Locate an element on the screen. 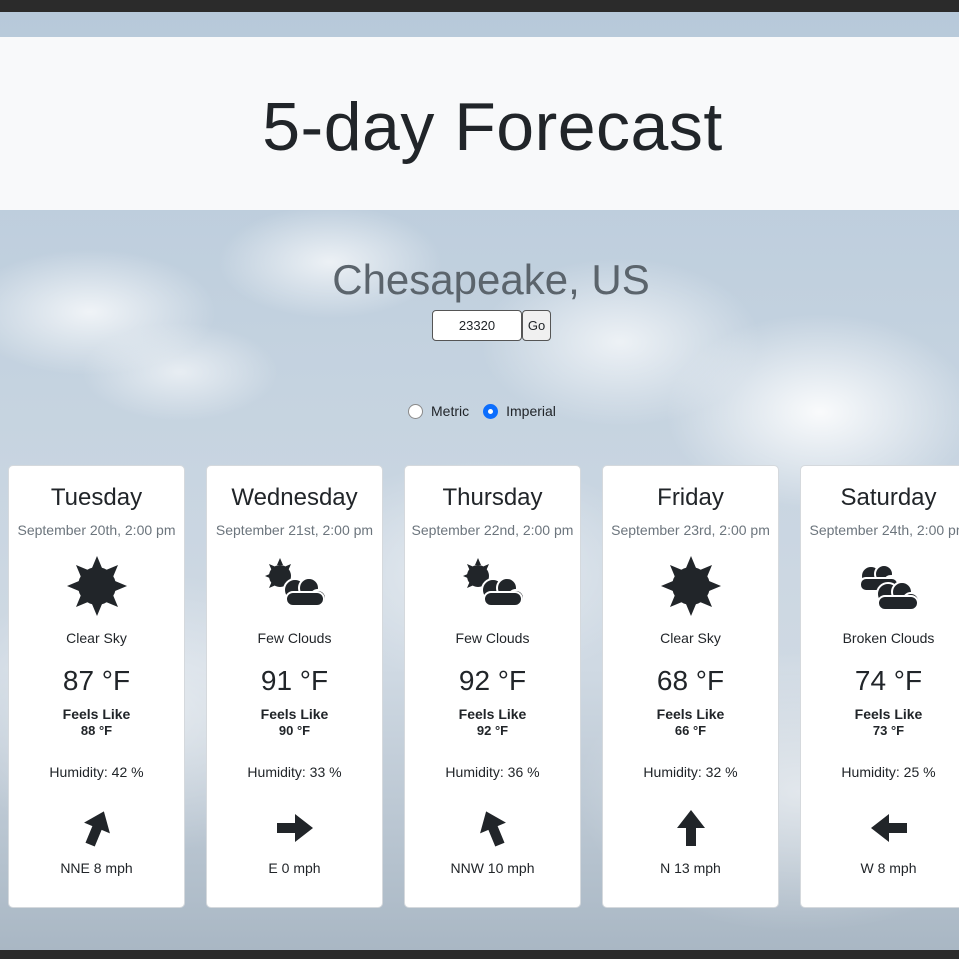  temperature: 87 °F is located at coordinates (96, 680).